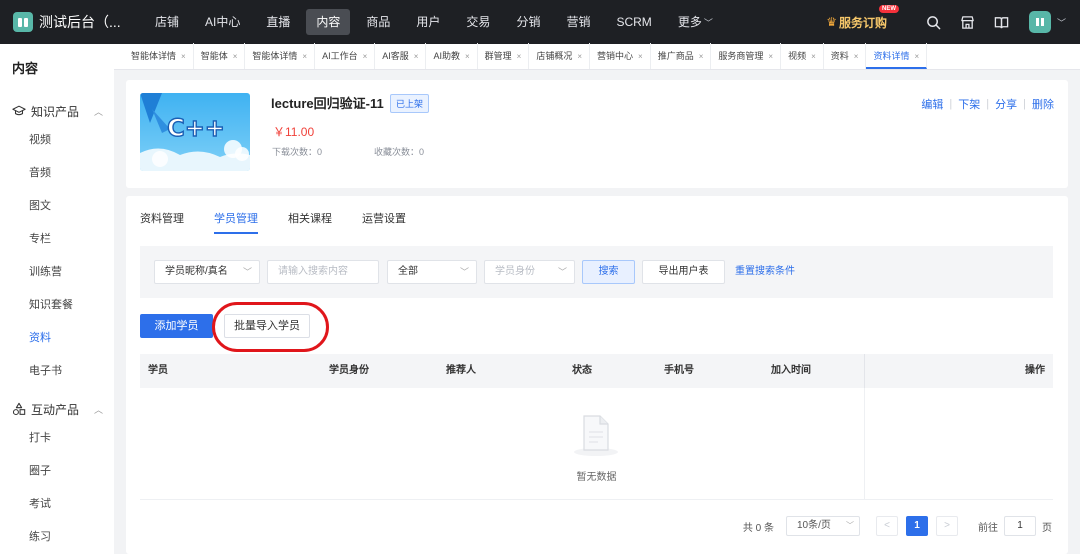 Image resolution: width=1080 pixels, height=554 pixels. Describe the element at coordinates (845, 56) in the screenshot. I see `page-tab: 资料 ×` at that location.